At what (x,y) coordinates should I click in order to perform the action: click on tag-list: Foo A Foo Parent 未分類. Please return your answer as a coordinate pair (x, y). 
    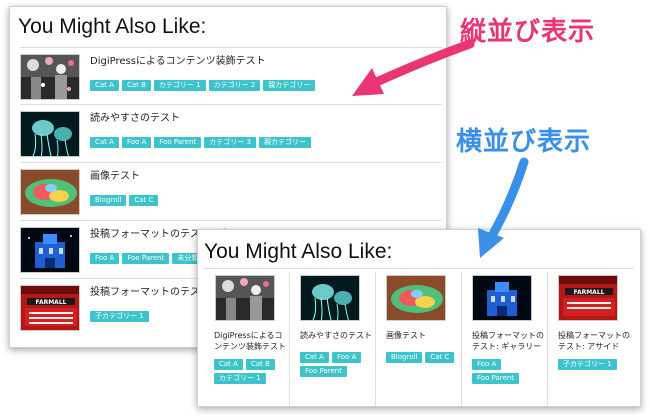
    Looking at the image, I should click on (148, 256).